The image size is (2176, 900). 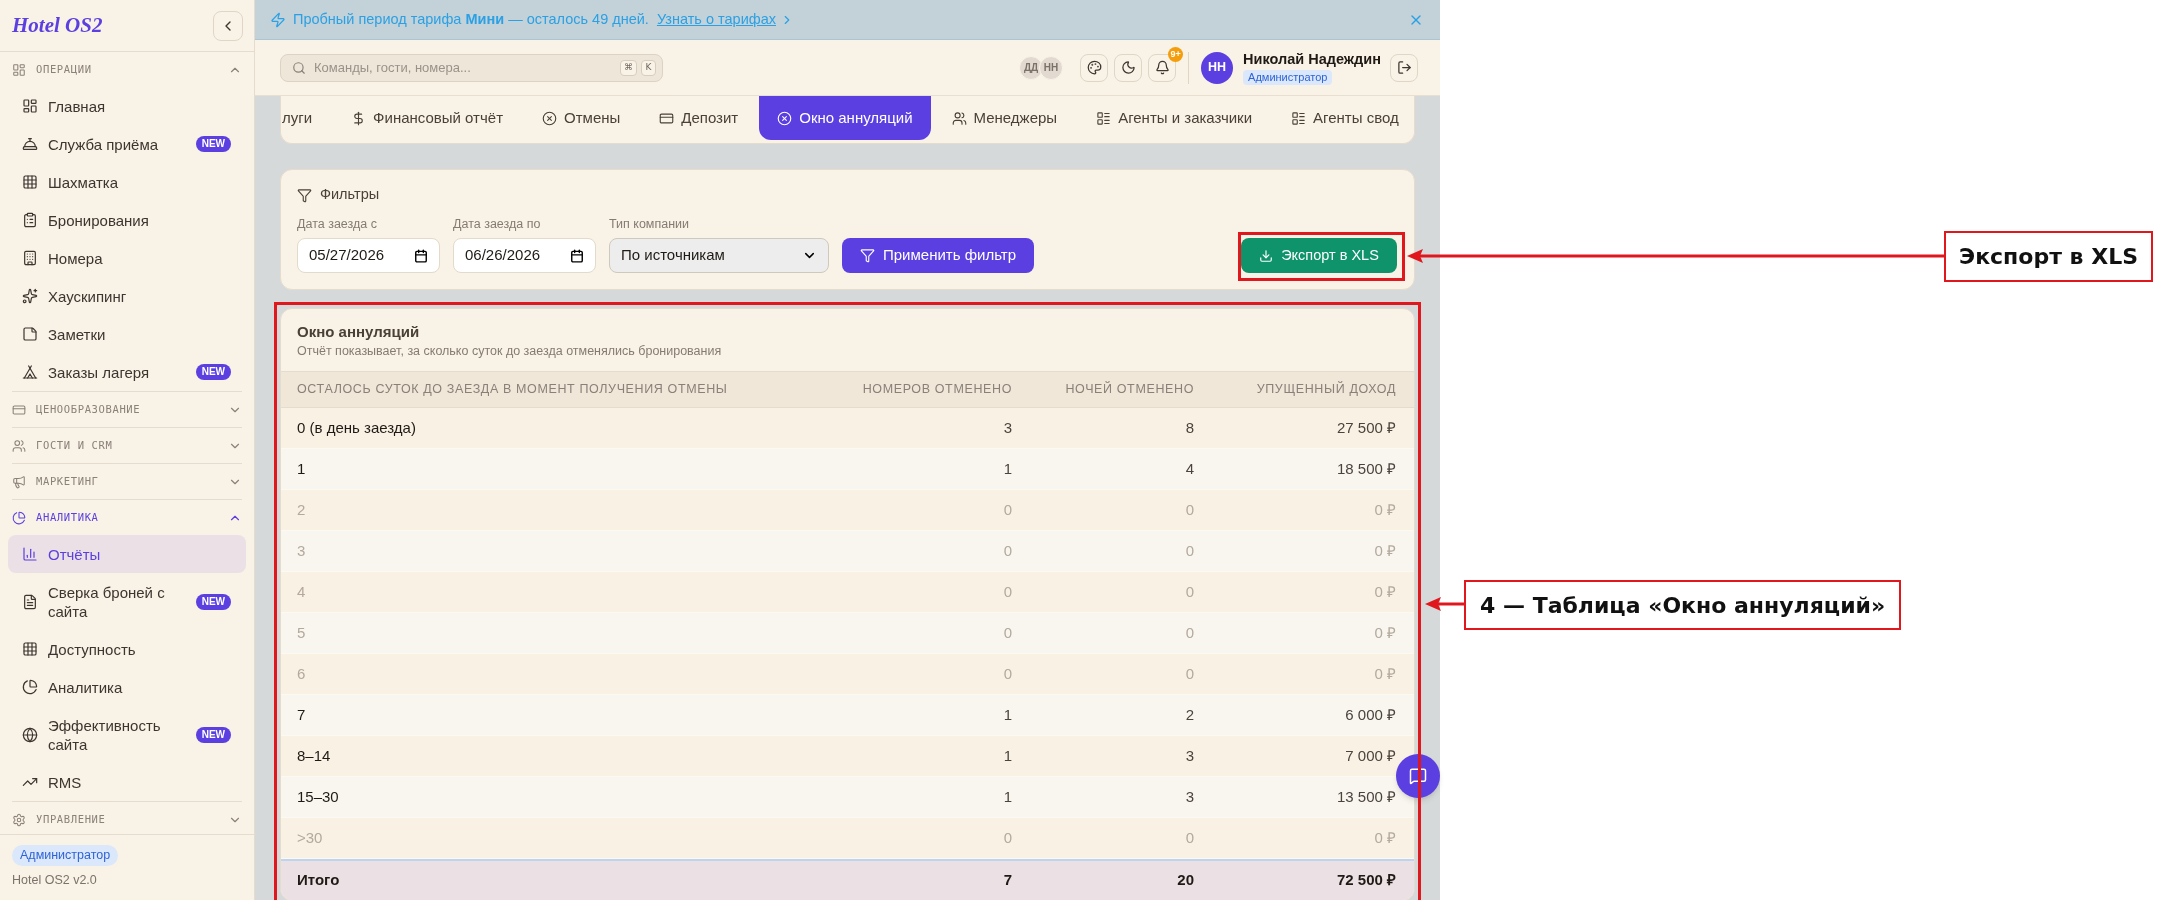 I want to click on calendar-icon, so click(x=421, y=255).